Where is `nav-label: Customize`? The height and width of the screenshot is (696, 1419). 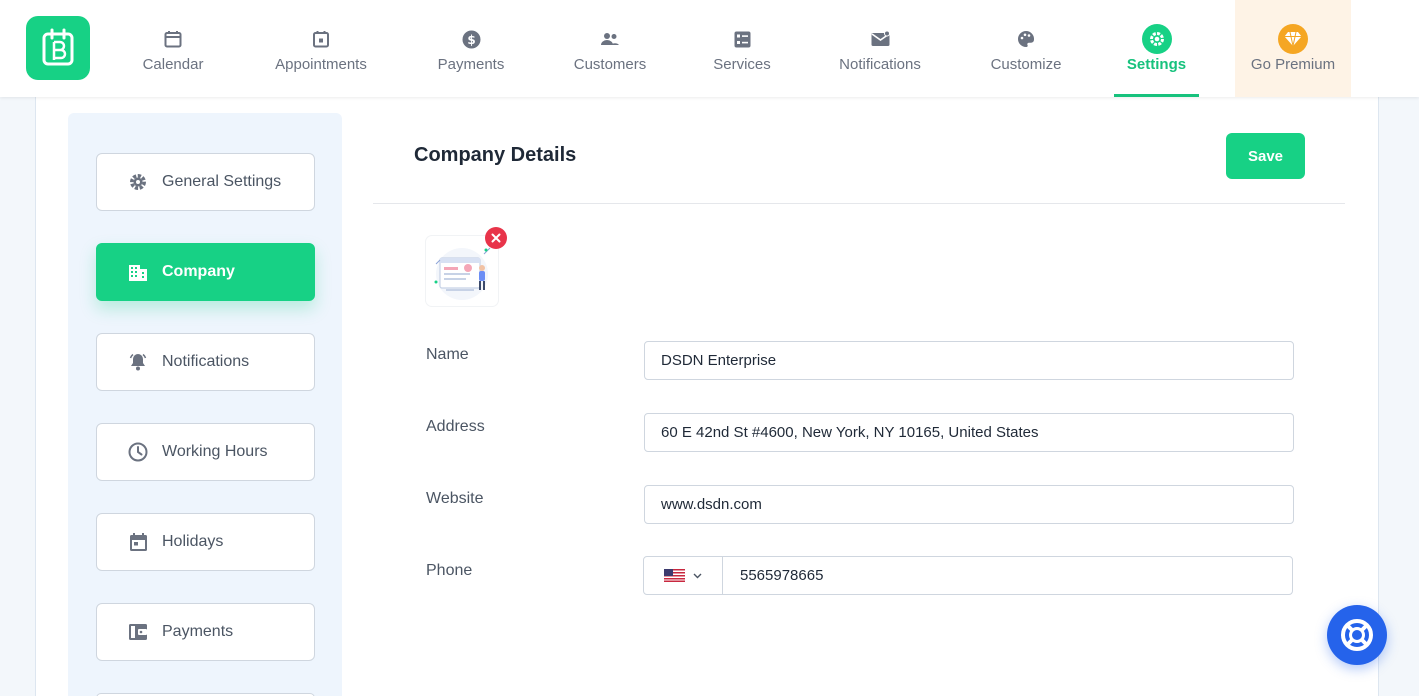
nav-label: Customize is located at coordinates (1026, 64).